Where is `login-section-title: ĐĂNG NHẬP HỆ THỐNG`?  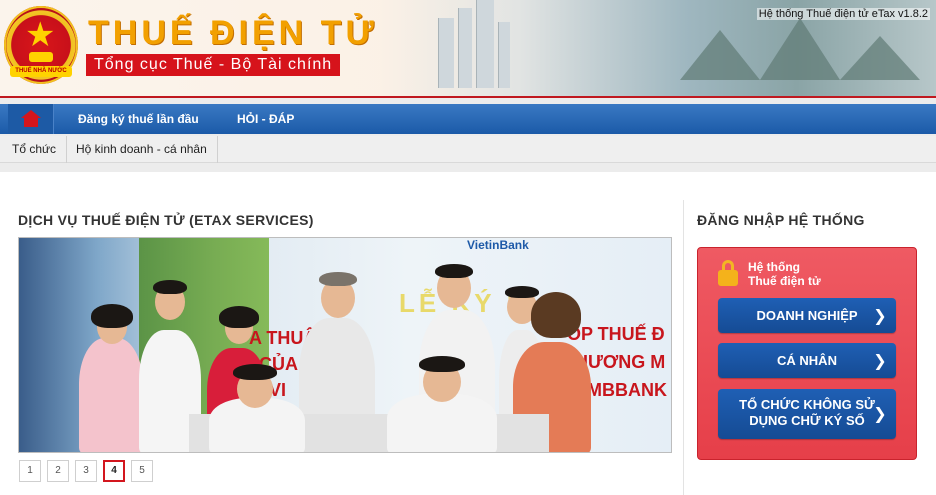
login-section-title: ĐĂNG NHẬP HỆ THỐNG is located at coordinates (781, 220).